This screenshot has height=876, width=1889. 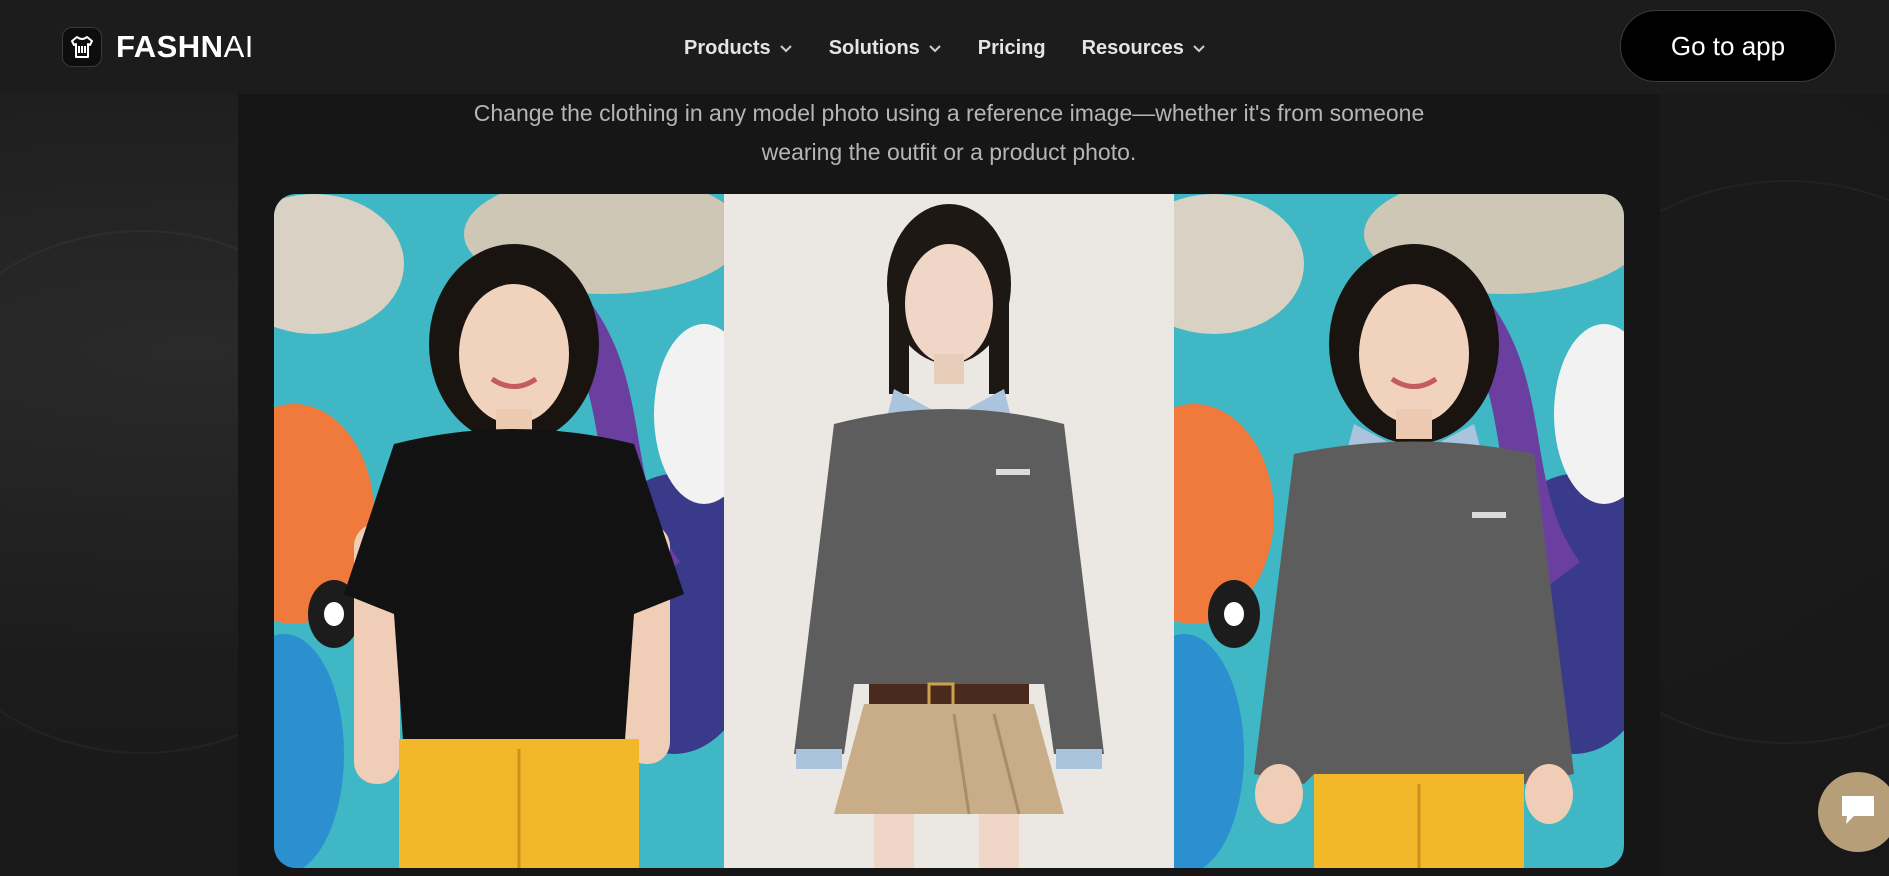 I want to click on chat-bubble-icon, so click(x=1858, y=812).